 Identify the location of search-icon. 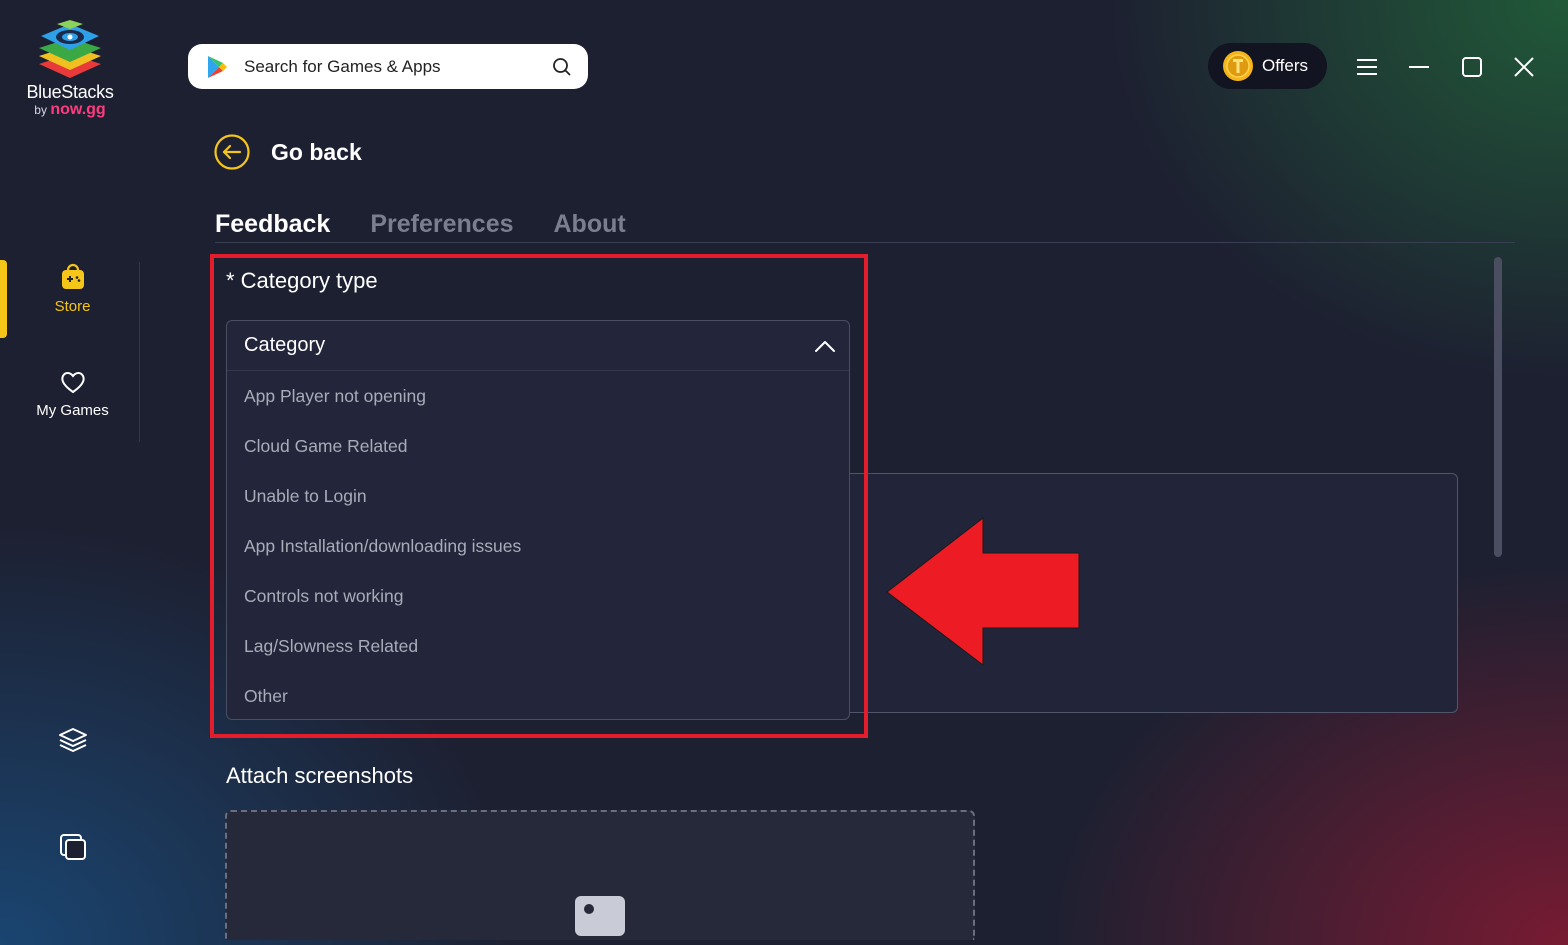
(562, 67).